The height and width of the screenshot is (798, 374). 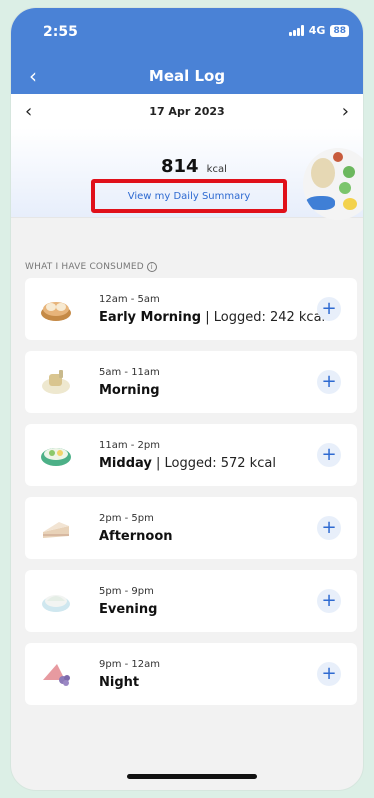 What do you see at coordinates (339, 30) in the screenshot?
I see `battery-icon: 88` at bounding box center [339, 30].